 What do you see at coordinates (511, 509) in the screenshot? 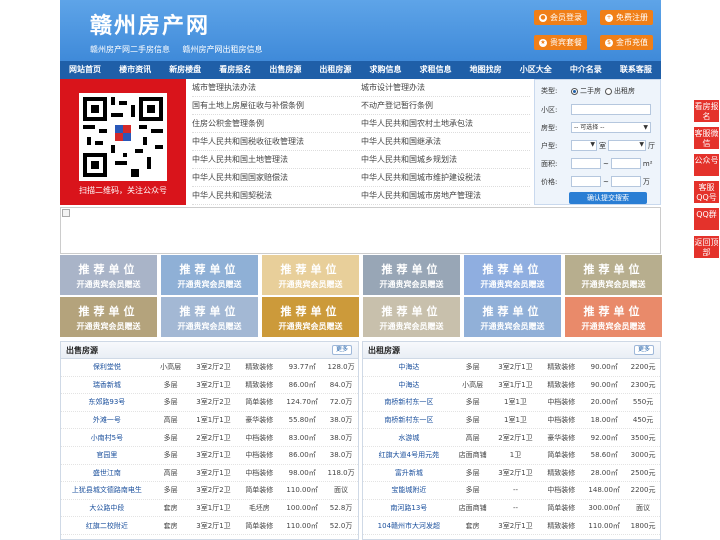
I see `listing-row: 南河路13号 店面商铺 -- 简单装修 300.00㎡ 面议` at bounding box center [511, 509].